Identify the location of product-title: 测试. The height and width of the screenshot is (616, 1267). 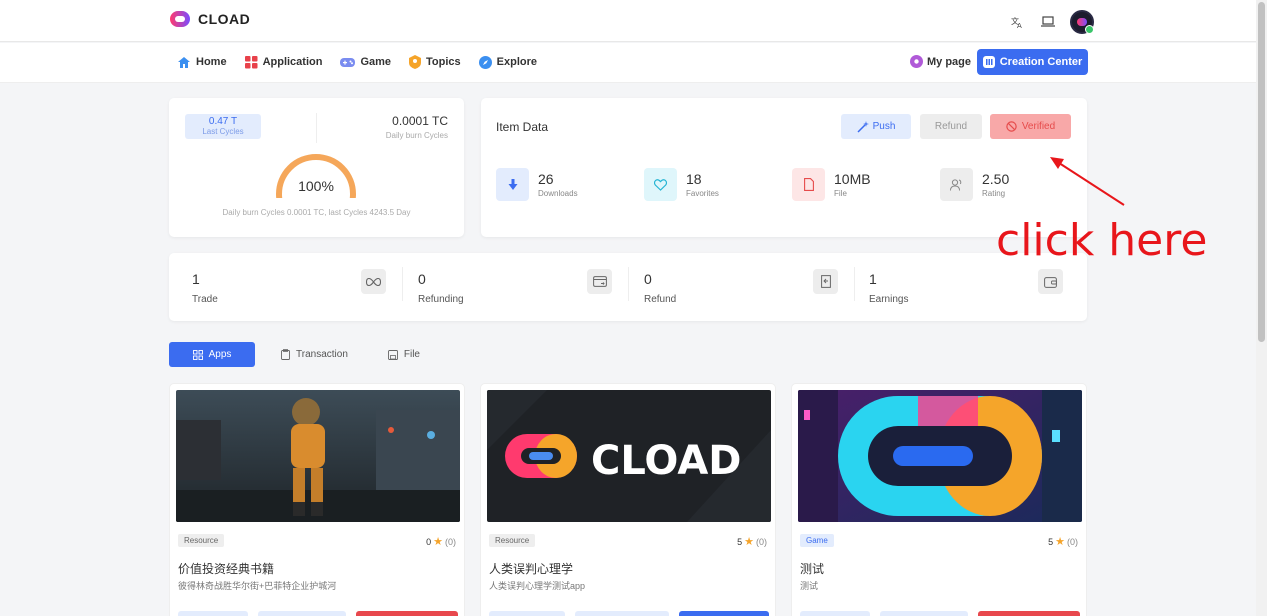
(812, 568).